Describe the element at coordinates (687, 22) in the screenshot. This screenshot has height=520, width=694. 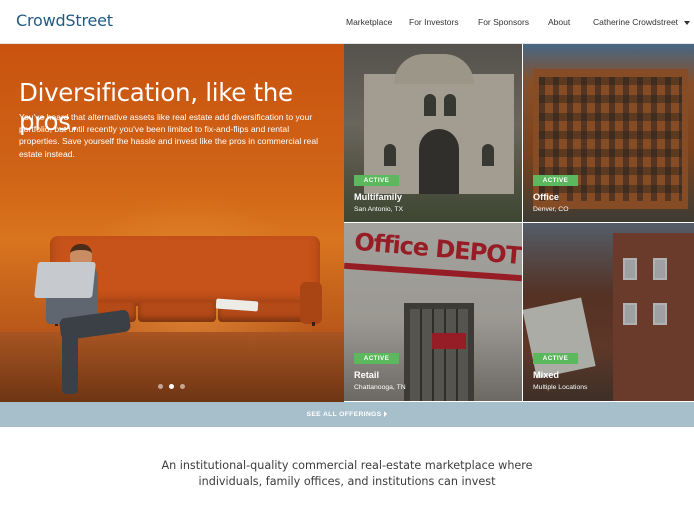
I see `caret-down-icon` at that location.